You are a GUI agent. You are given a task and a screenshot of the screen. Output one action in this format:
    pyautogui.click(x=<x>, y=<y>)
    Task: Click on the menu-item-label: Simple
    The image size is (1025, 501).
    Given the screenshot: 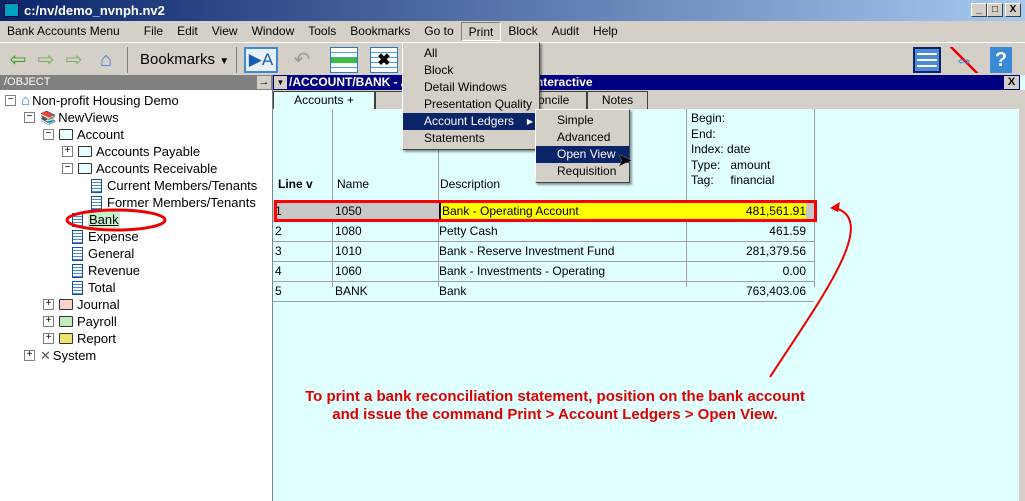 What is the action you would take?
    pyautogui.click(x=575, y=120)
    